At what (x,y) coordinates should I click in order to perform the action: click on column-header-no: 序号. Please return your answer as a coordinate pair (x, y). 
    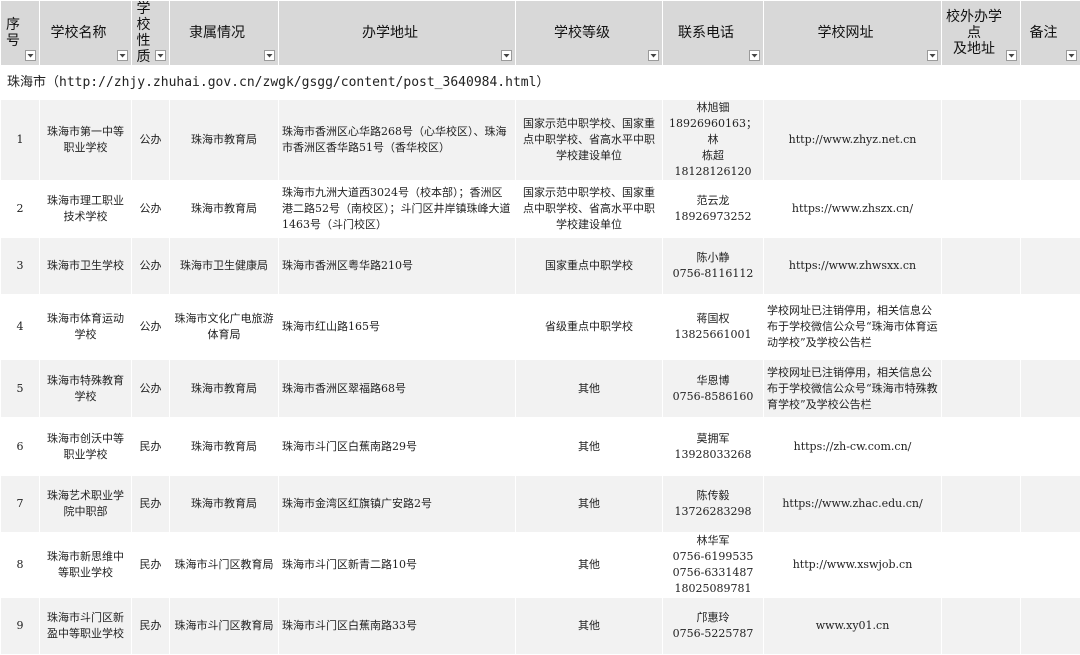
    Looking at the image, I should click on (20, 33).